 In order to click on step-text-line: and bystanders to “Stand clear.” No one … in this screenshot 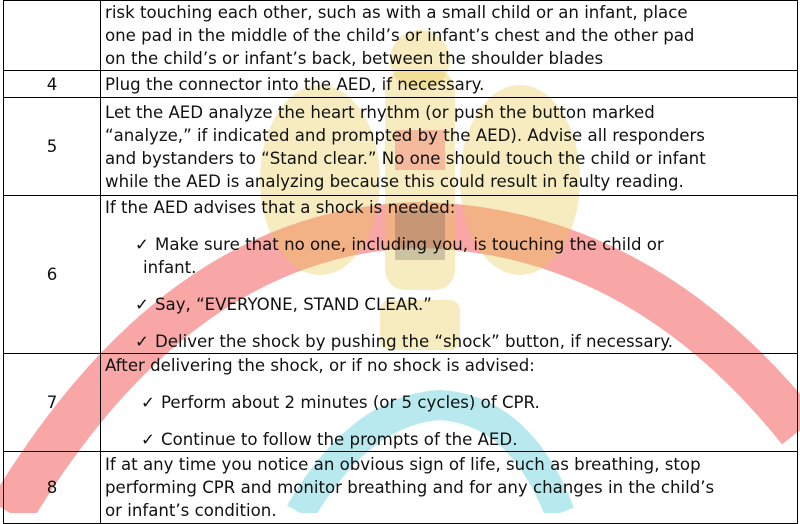, I will do `click(405, 158)`.